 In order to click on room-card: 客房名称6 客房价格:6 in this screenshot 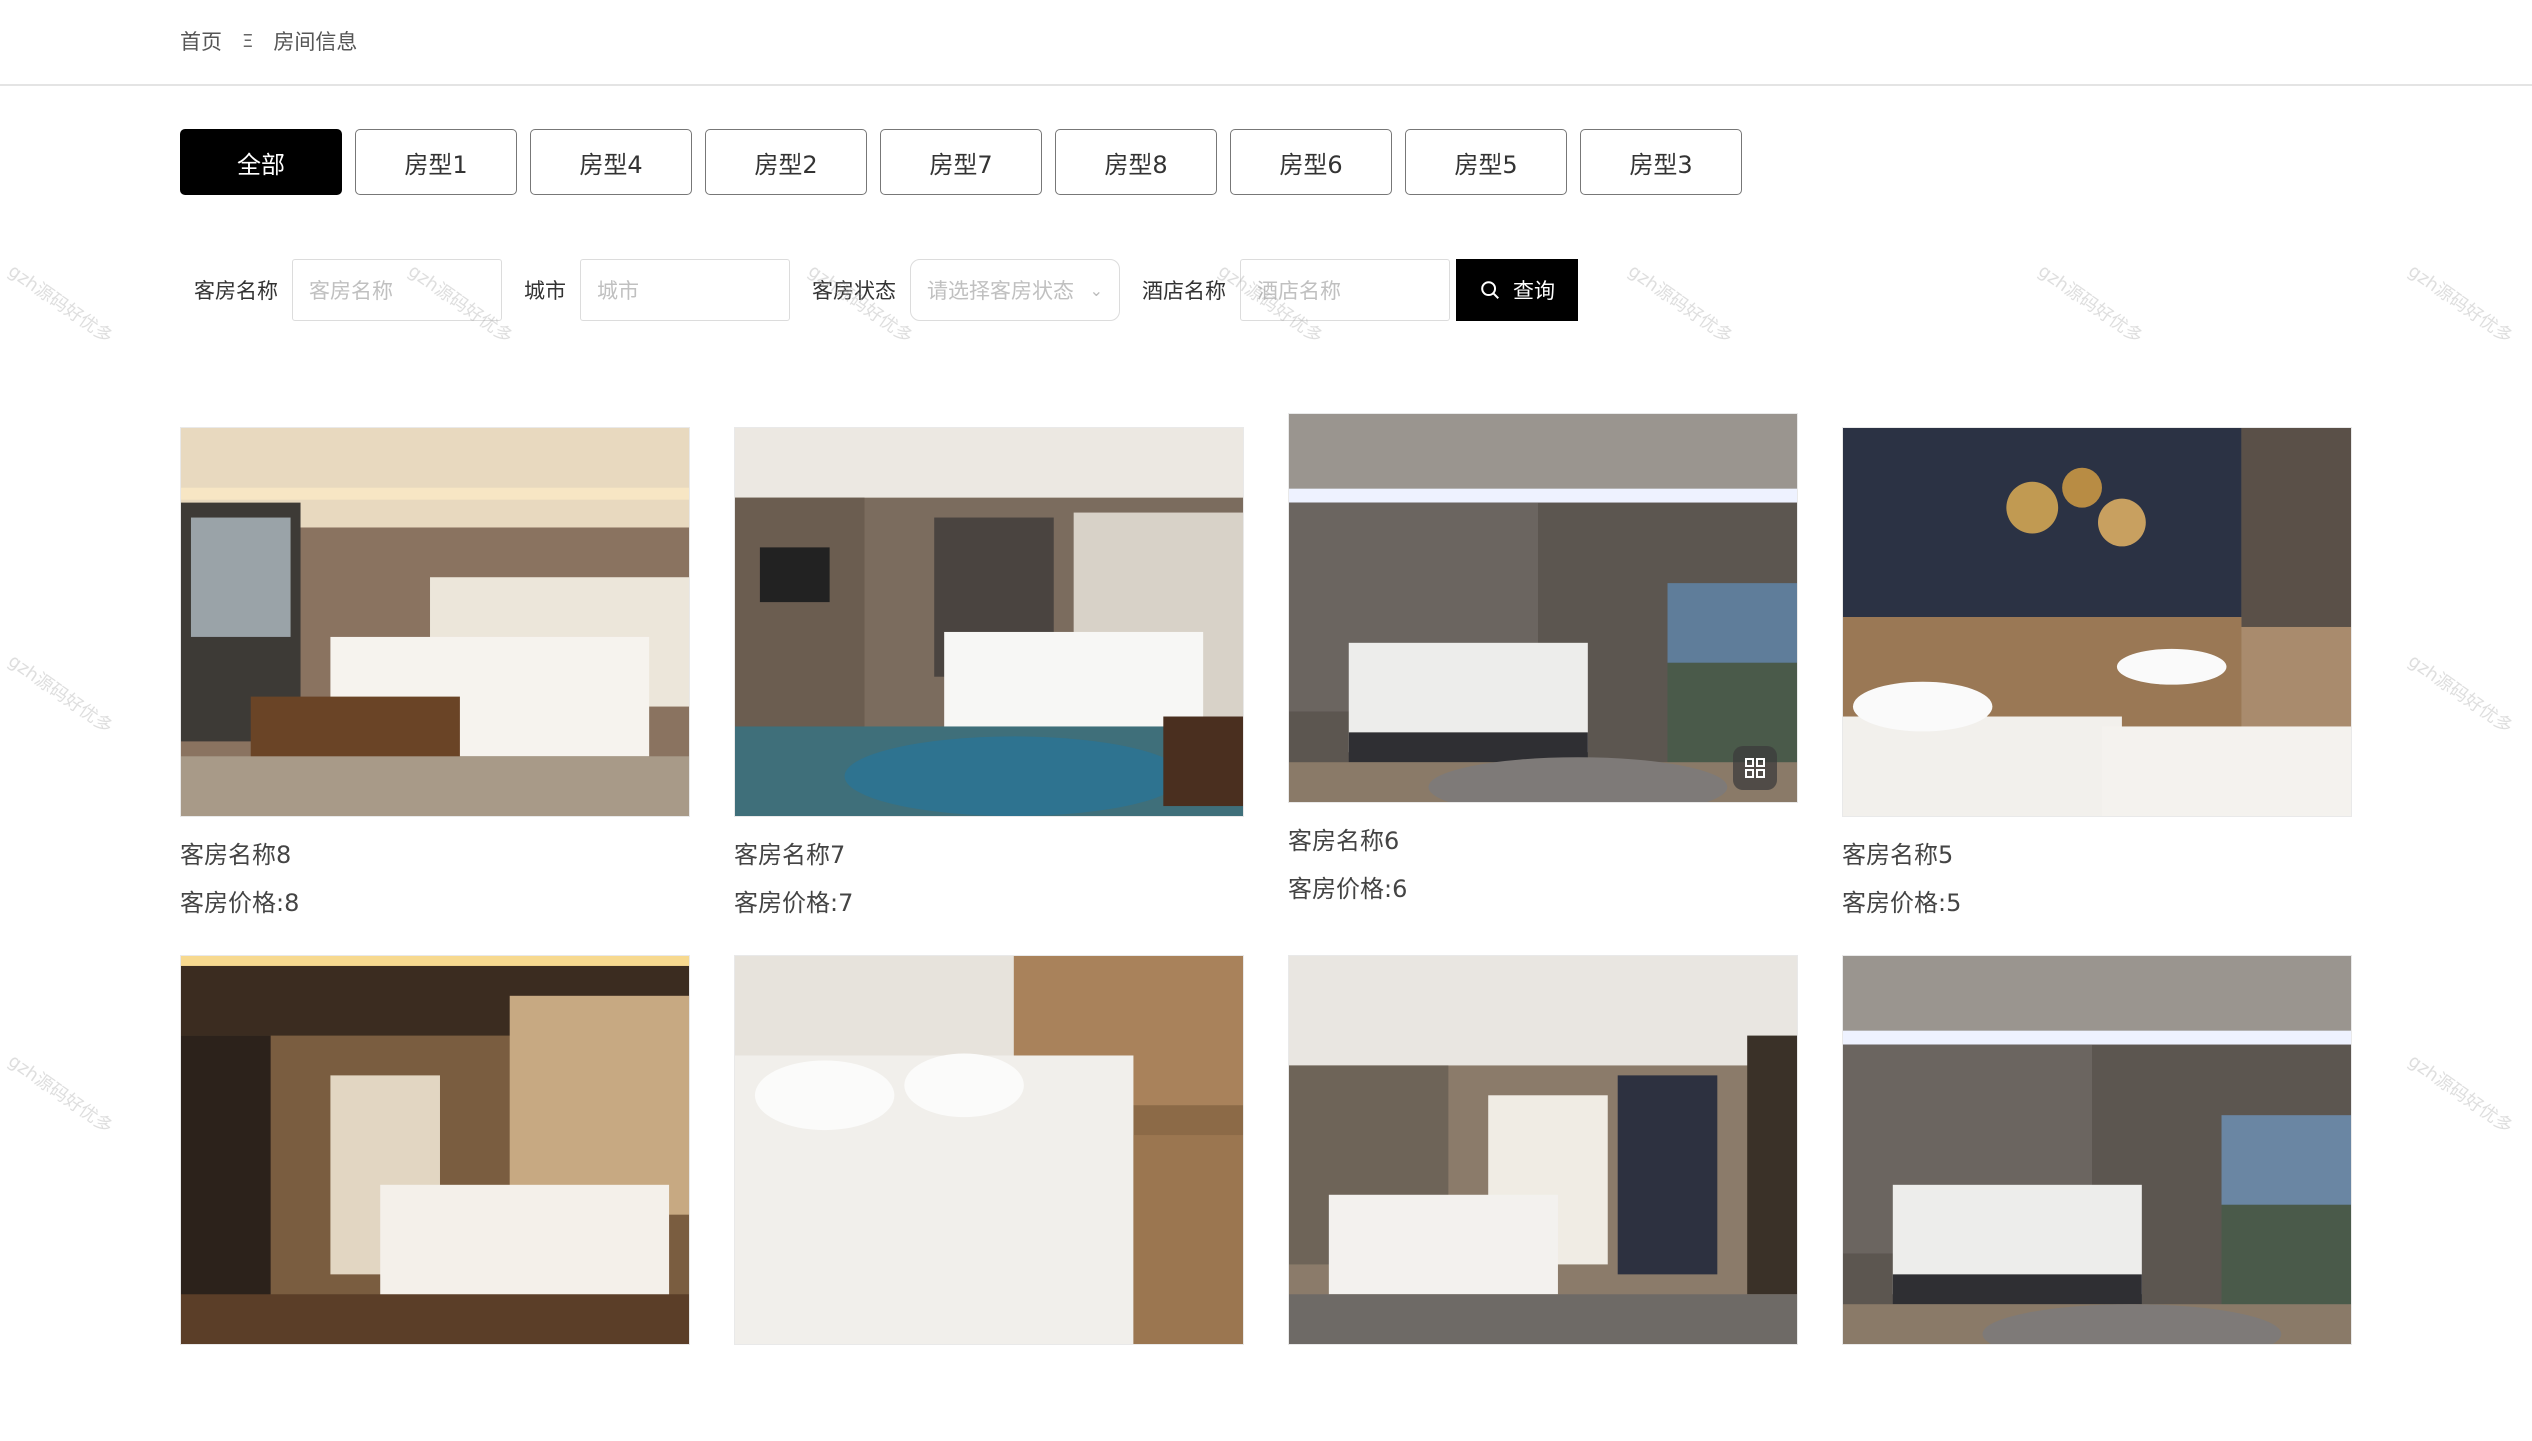, I will do `click(1543, 658)`.